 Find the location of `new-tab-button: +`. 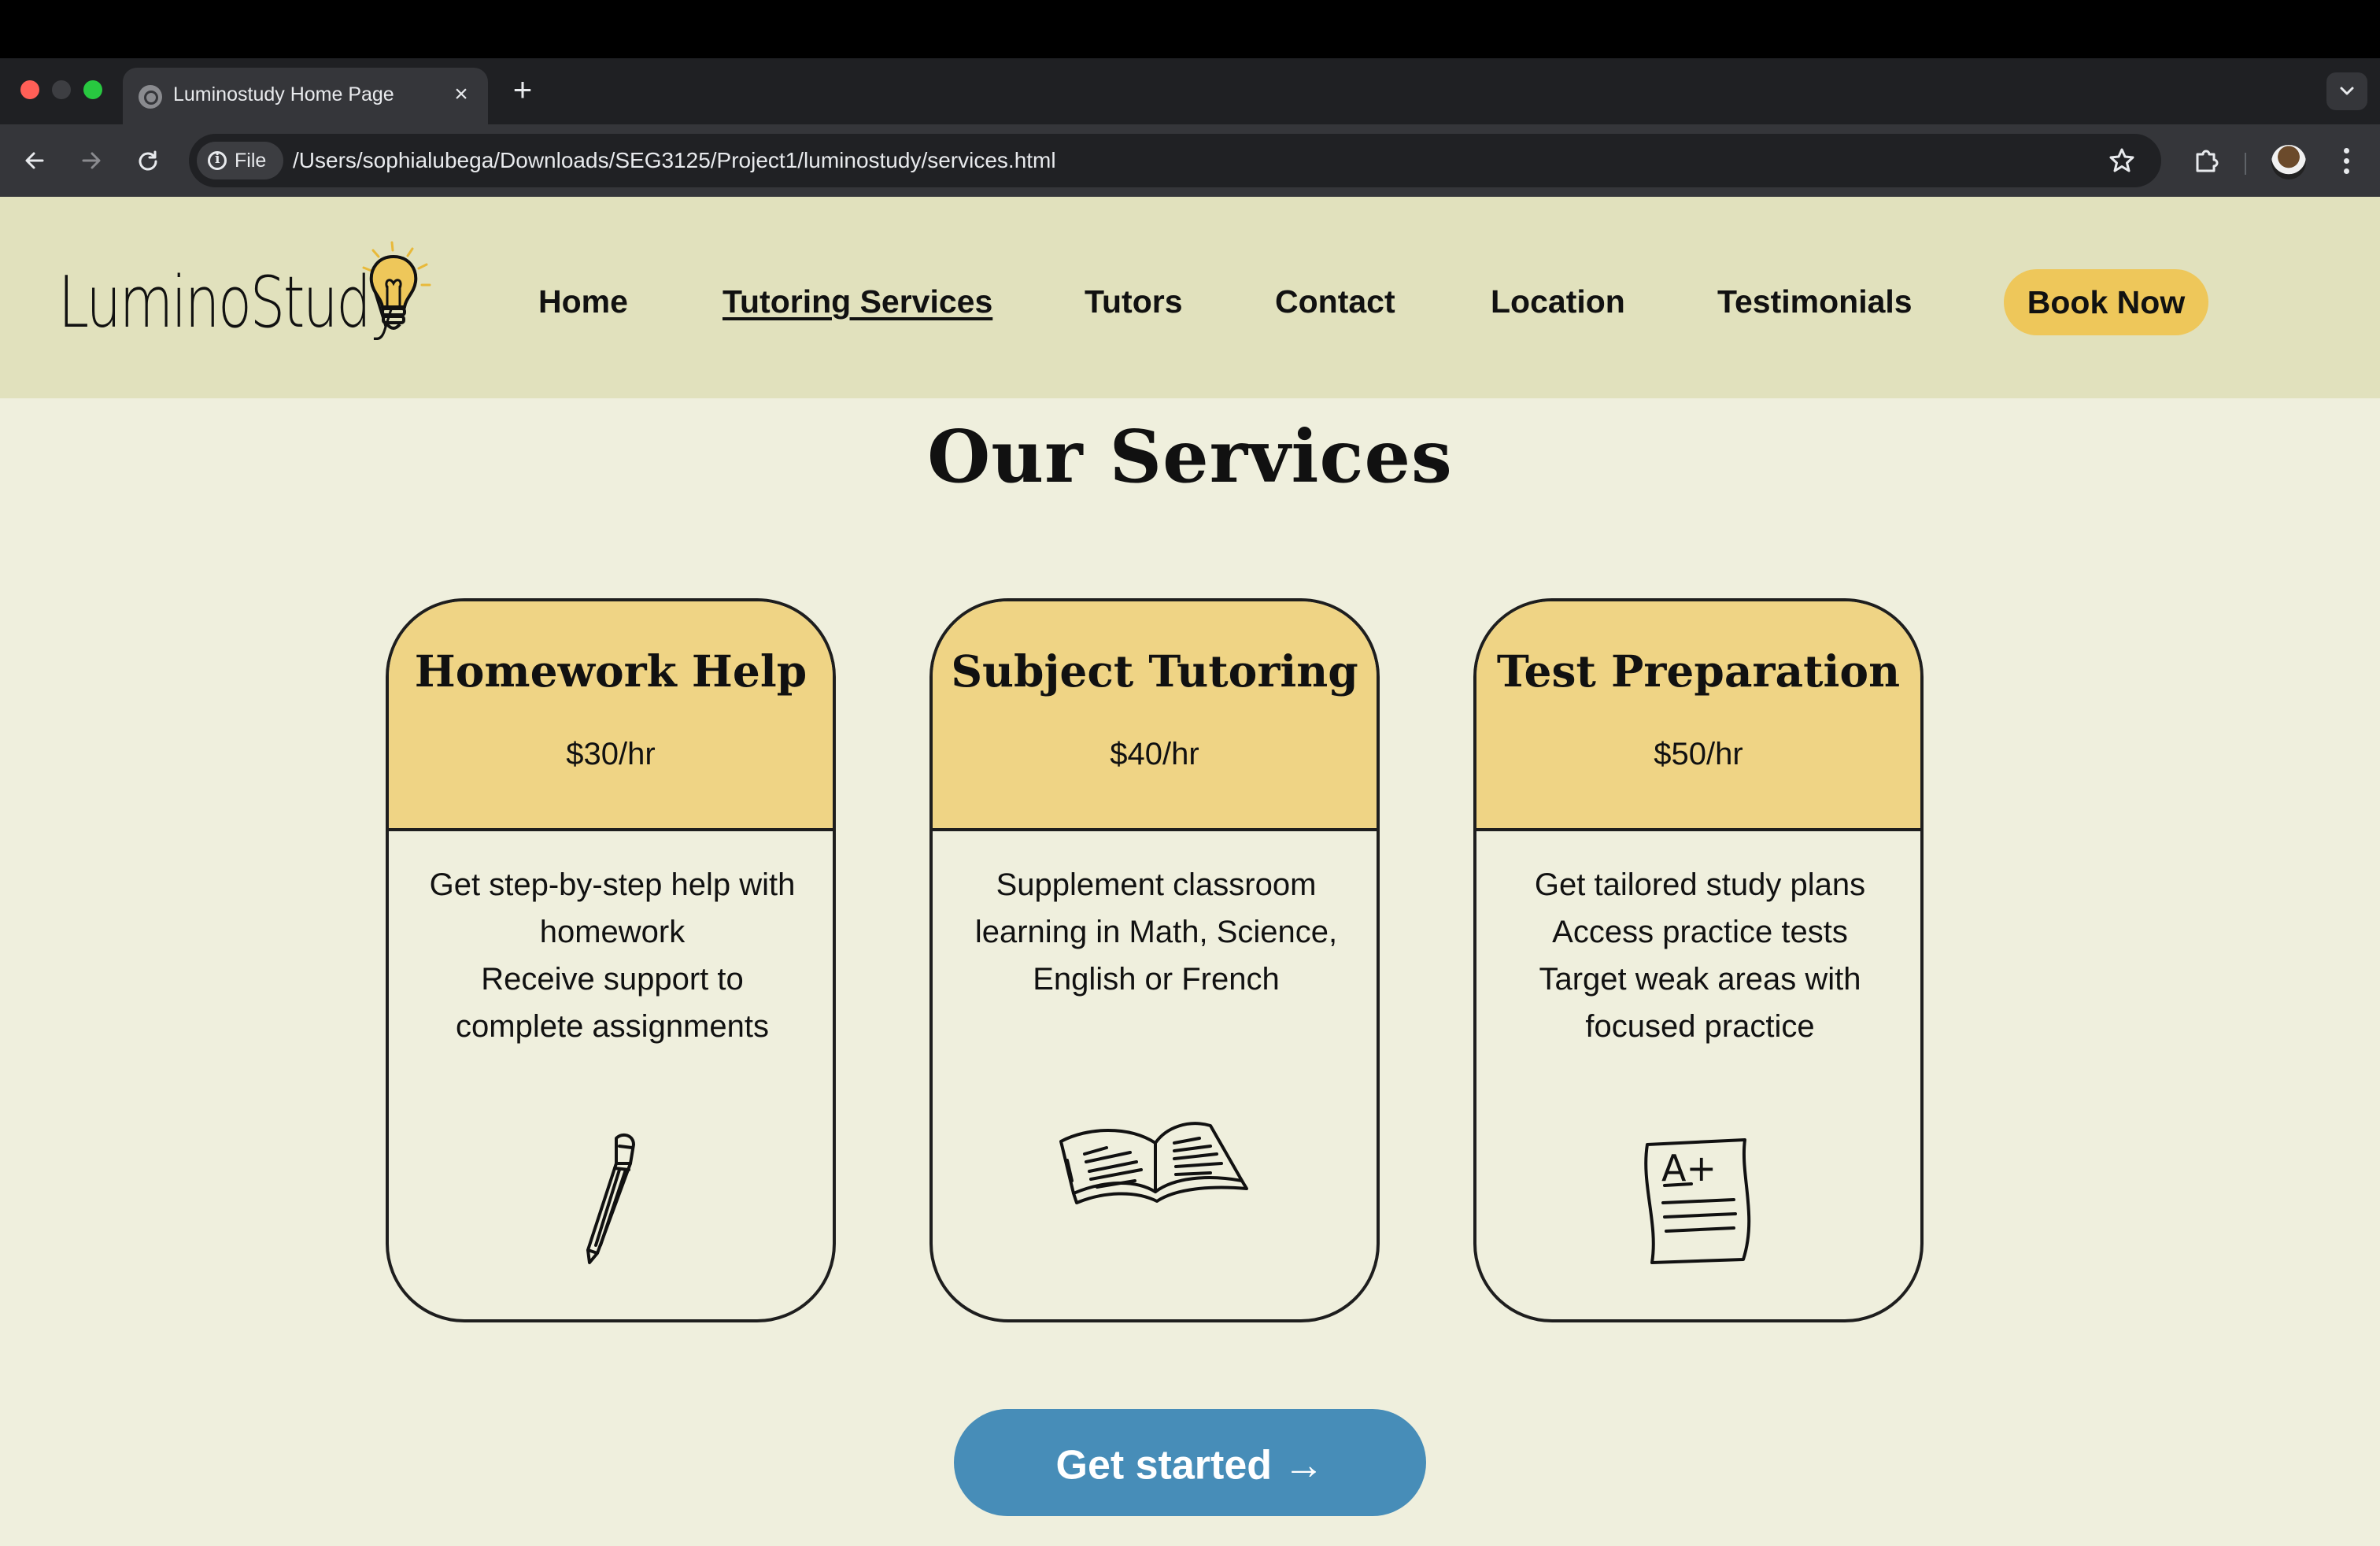

new-tab-button: + is located at coordinates (522, 89).